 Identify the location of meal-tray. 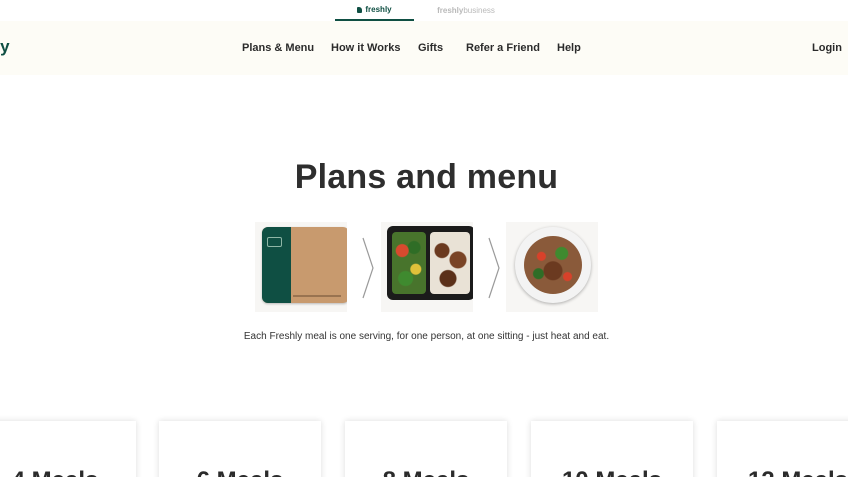
(430, 263).